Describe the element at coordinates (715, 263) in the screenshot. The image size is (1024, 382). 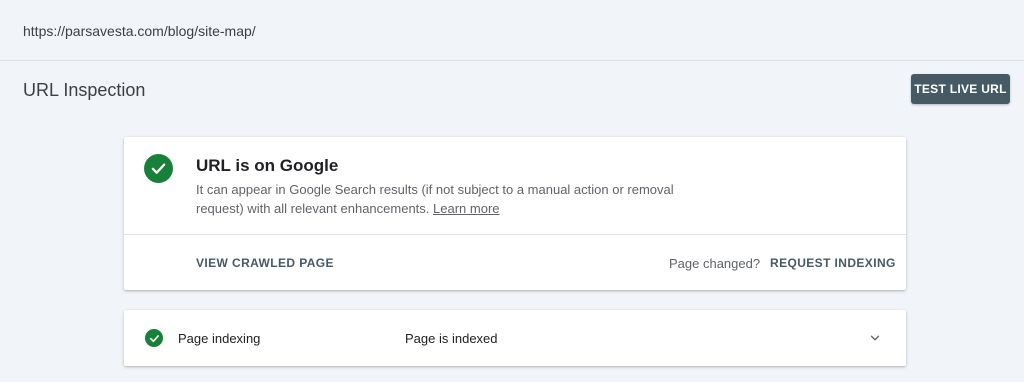
I see `page-changed-label: Page changed?` at that location.